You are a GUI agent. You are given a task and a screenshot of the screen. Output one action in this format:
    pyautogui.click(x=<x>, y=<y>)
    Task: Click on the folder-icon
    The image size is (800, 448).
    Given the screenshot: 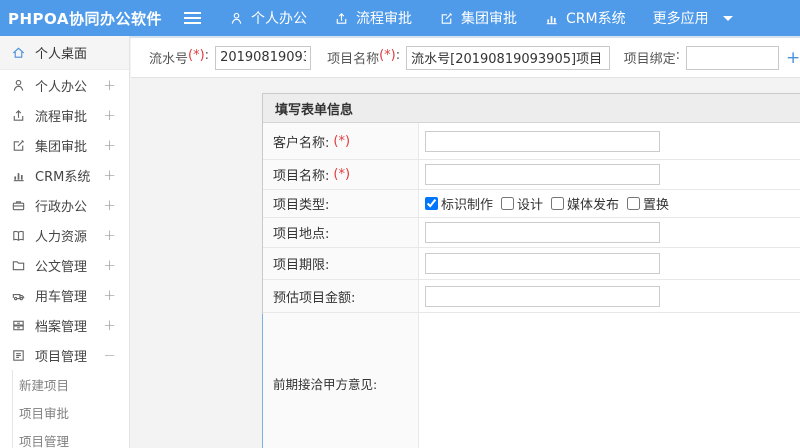 What is the action you would take?
    pyautogui.click(x=18, y=265)
    